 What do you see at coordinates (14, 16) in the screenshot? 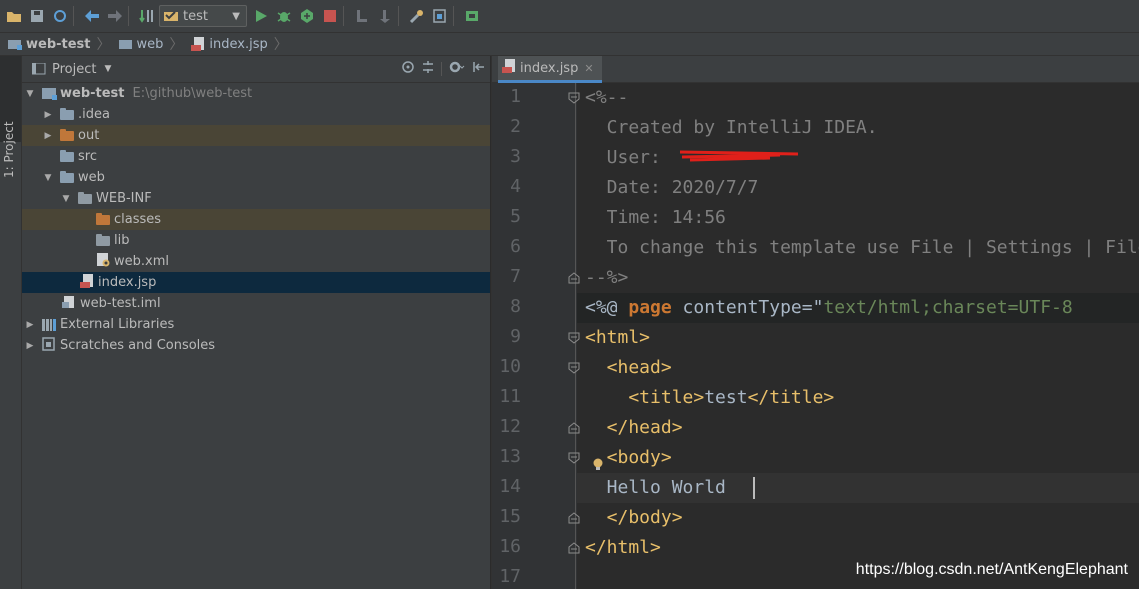
I see `open-icon` at bounding box center [14, 16].